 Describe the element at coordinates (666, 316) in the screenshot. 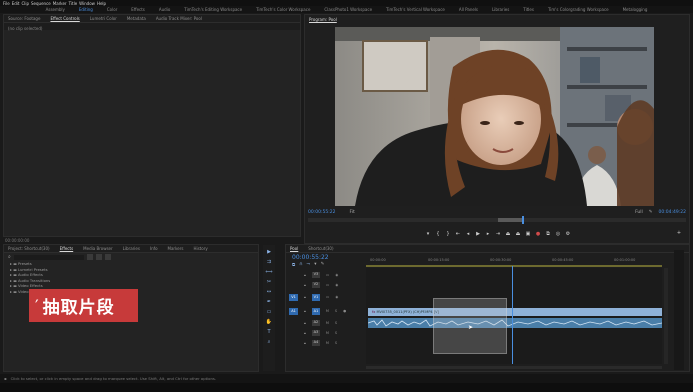

I see `timeline-vertical-scrollbar` at that location.